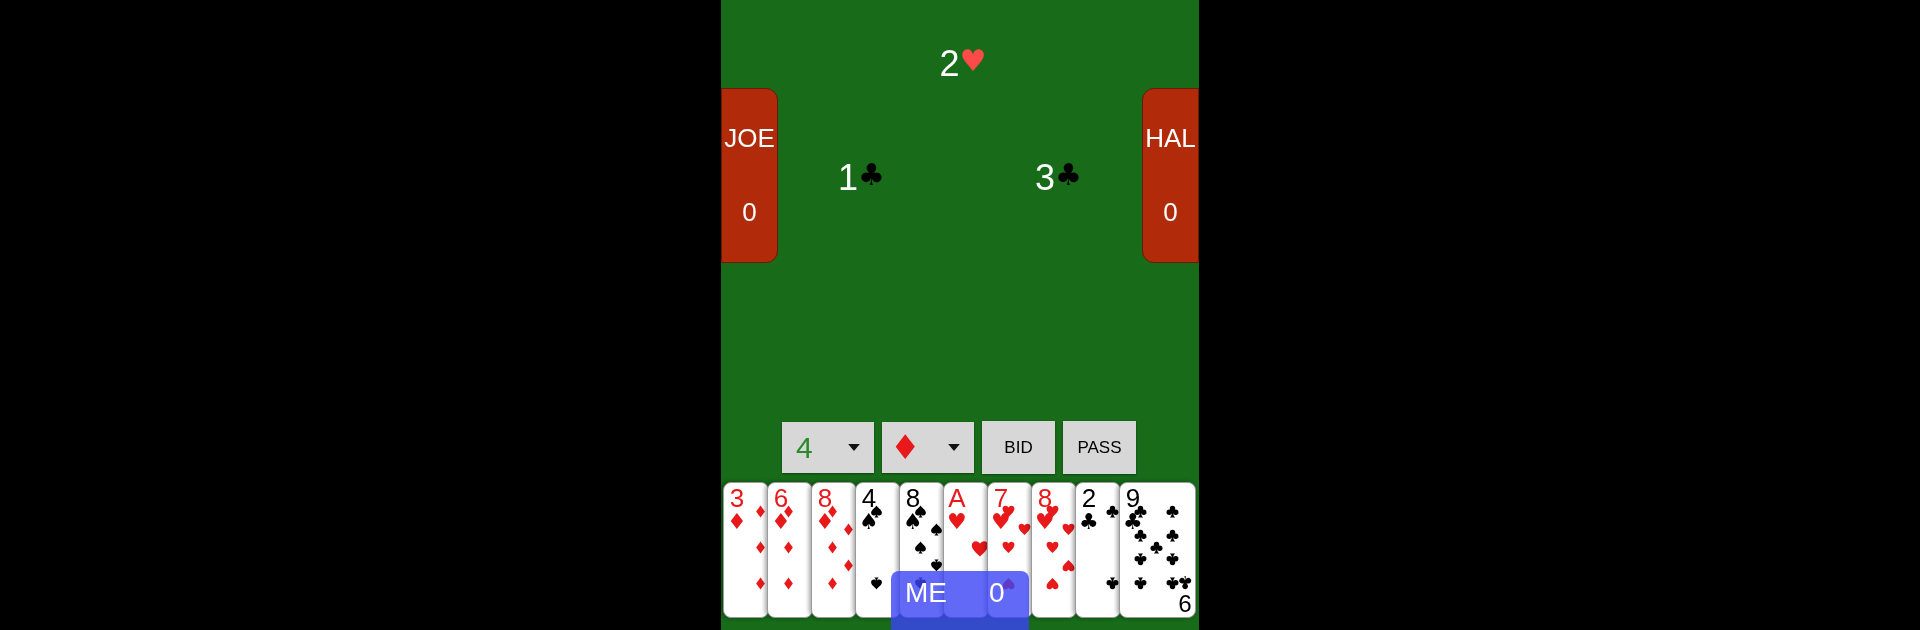 This screenshot has height=630, width=1920. Describe the element at coordinates (1054, 550) in the screenshot. I see `playing-card: 8 ♥` at that location.